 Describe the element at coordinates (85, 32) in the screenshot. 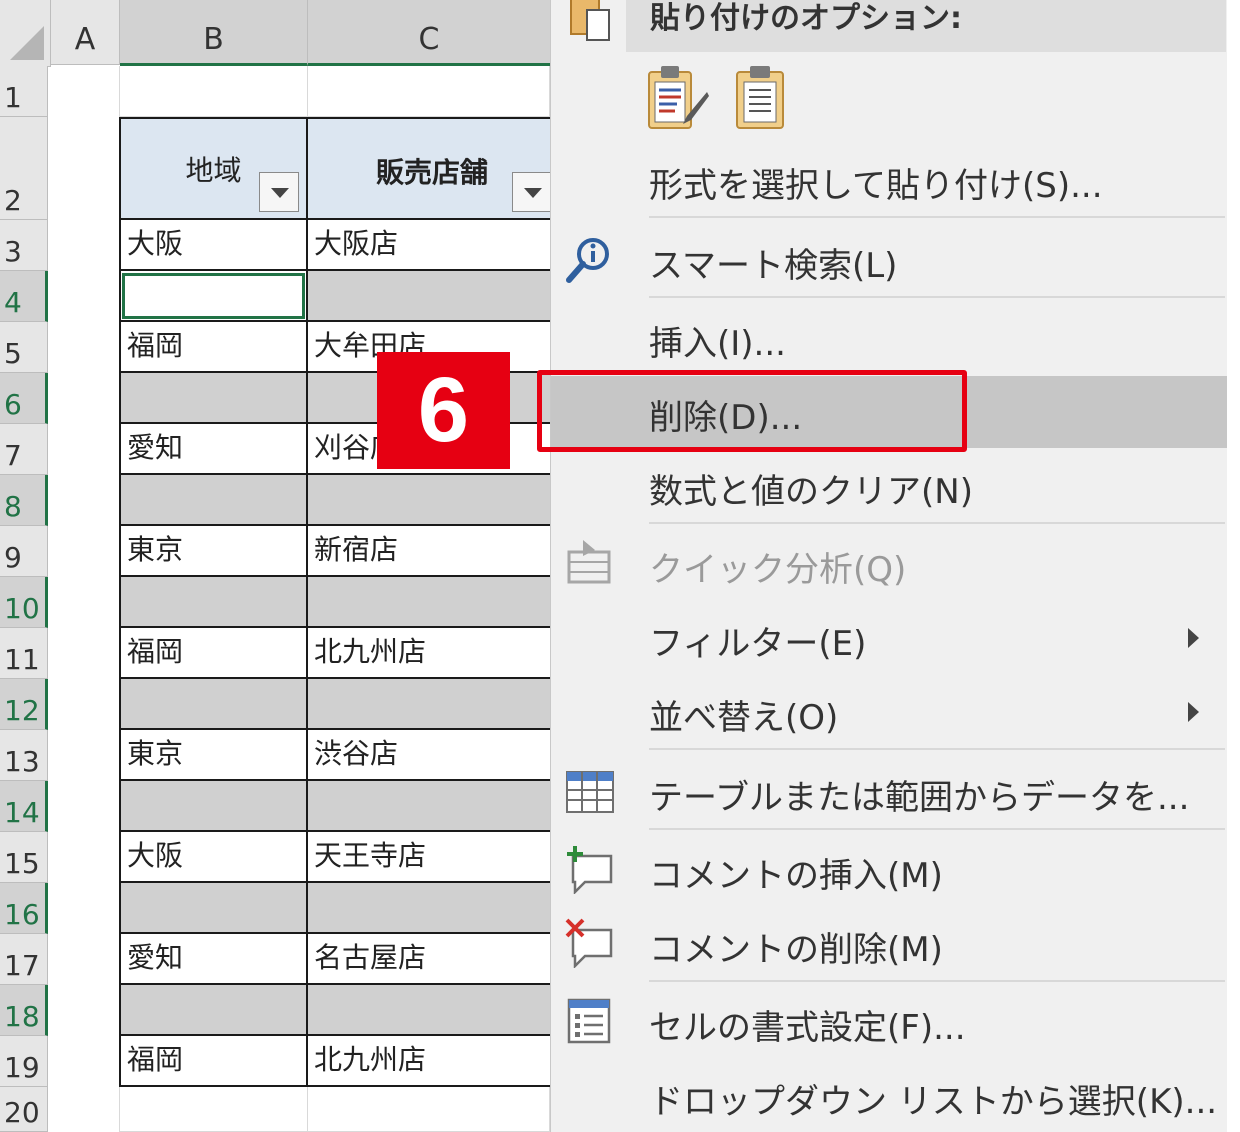

I see `column-header-a: A` at that location.